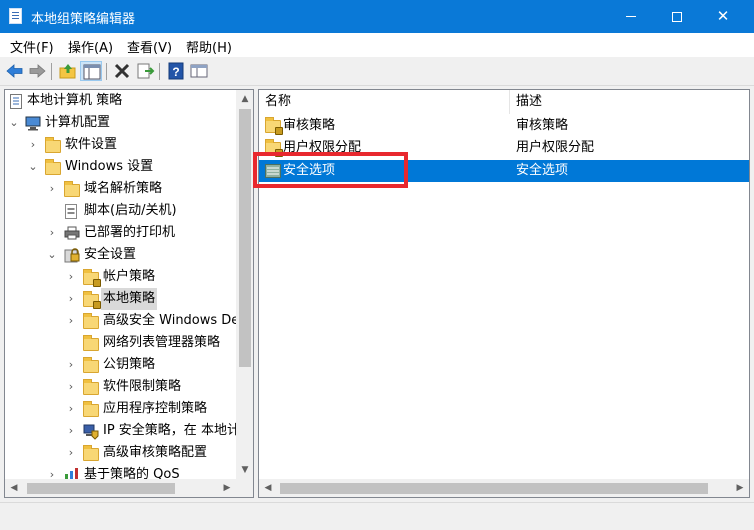 The height and width of the screenshot is (530, 754). I want to click on column-header-name: 名称, so click(278, 102).